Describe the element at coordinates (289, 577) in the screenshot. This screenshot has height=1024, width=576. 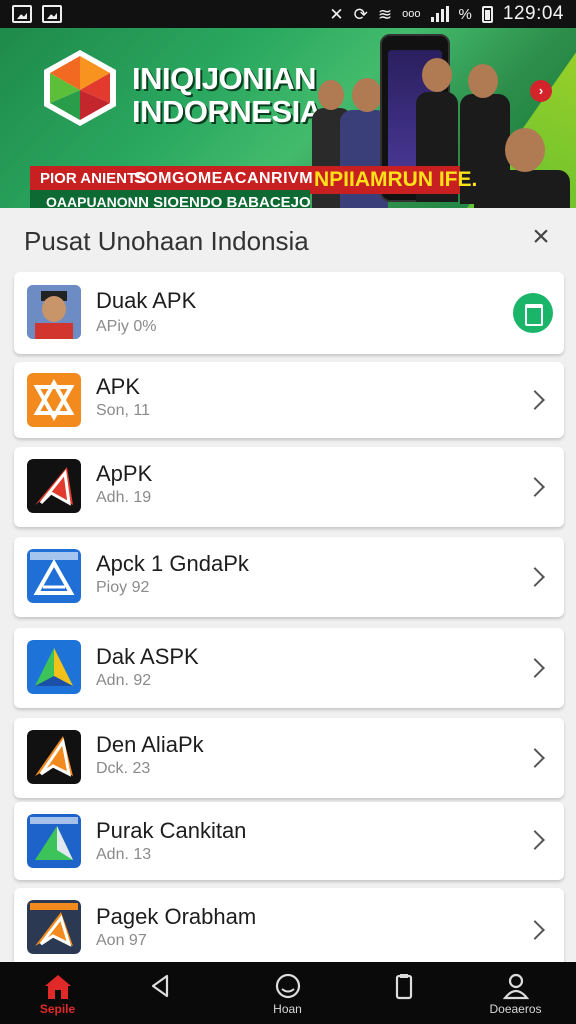
I see `list-item: Apck 1 GndaPk Pioy 92` at that location.